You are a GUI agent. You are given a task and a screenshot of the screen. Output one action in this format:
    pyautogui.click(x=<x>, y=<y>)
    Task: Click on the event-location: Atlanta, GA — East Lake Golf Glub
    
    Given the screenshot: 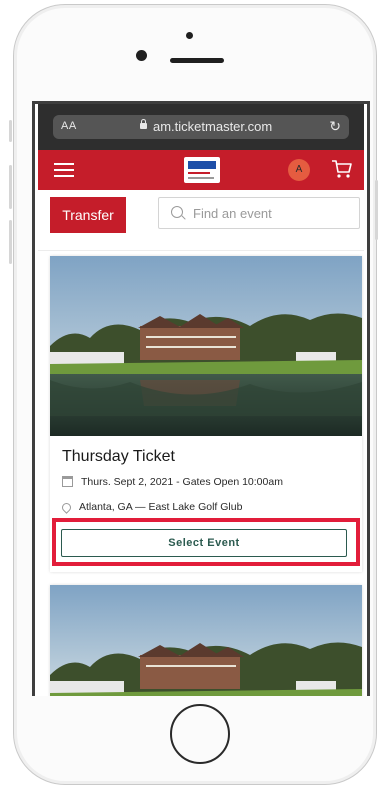 What is the action you would take?
    pyautogui.click(x=161, y=507)
    